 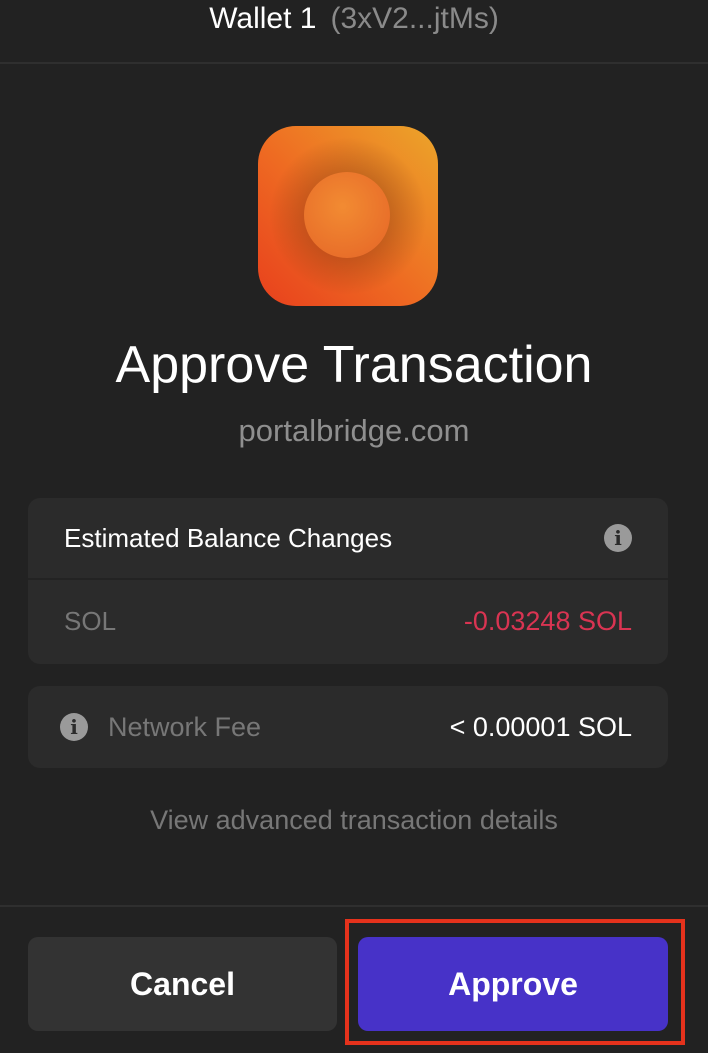 What do you see at coordinates (354, 430) in the screenshot?
I see `dapp-origin: portalbridge.com` at bounding box center [354, 430].